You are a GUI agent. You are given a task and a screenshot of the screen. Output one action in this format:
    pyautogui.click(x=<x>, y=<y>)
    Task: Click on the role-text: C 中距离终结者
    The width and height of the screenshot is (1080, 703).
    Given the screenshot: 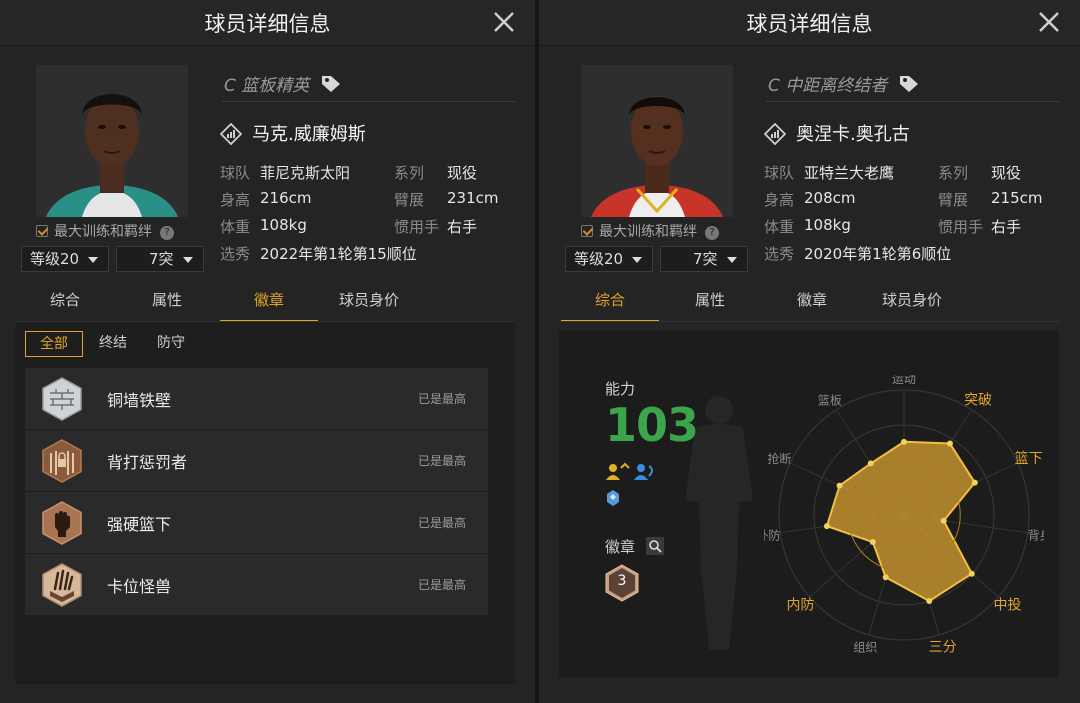 What is the action you would take?
    pyautogui.click(x=828, y=86)
    